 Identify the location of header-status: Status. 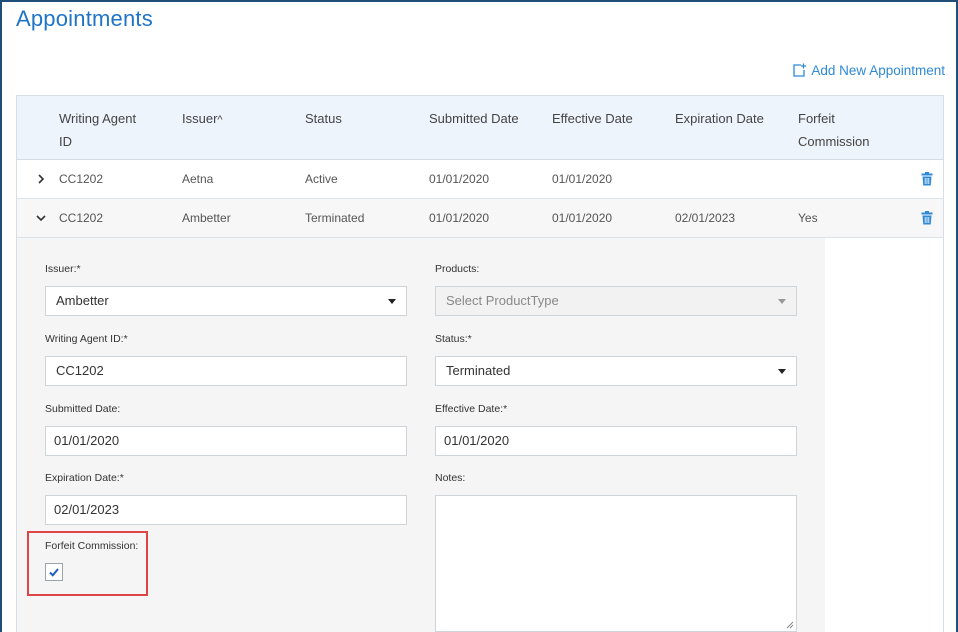
(323, 118).